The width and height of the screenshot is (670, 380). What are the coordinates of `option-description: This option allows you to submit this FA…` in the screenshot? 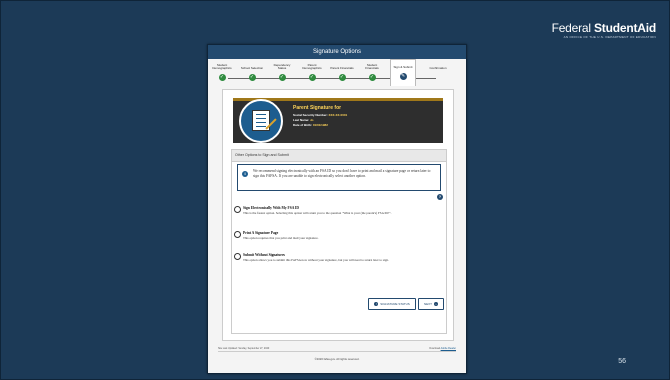 It's located at (316, 260).